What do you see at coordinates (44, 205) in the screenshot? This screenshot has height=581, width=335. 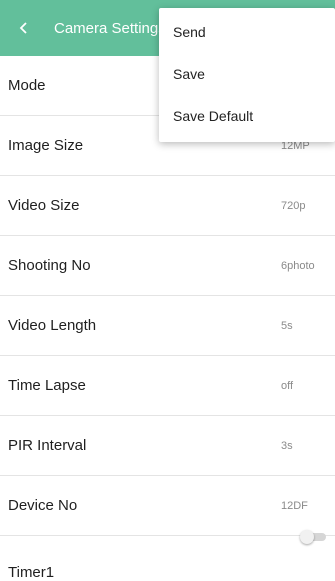 I see `setting-label: Video Size` at bounding box center [44, 205].